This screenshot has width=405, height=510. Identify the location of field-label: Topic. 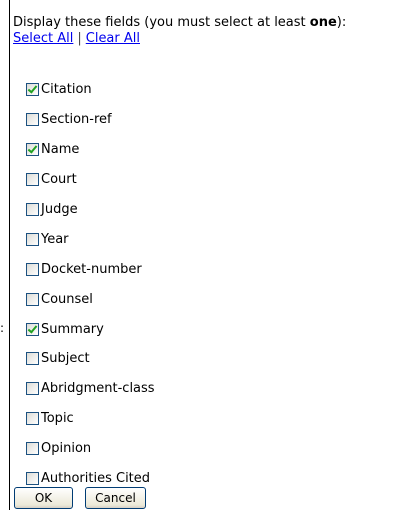
(57, 419).